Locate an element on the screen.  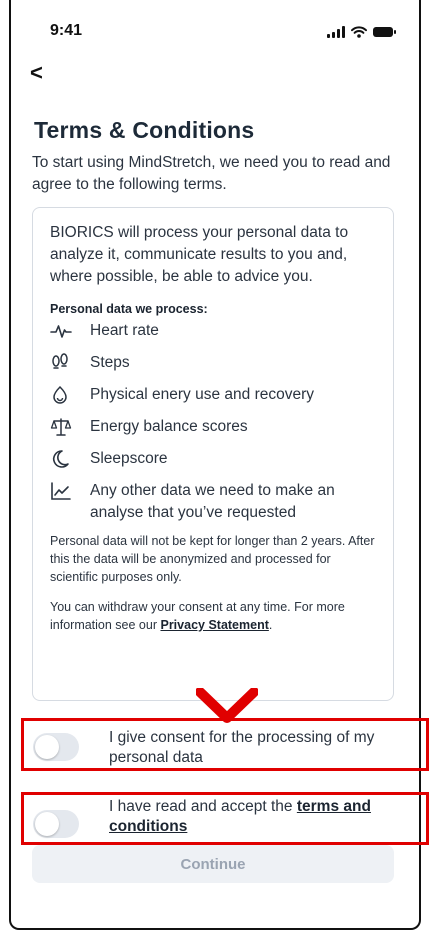
line-chart-icon is located at coordinates (62, 491).